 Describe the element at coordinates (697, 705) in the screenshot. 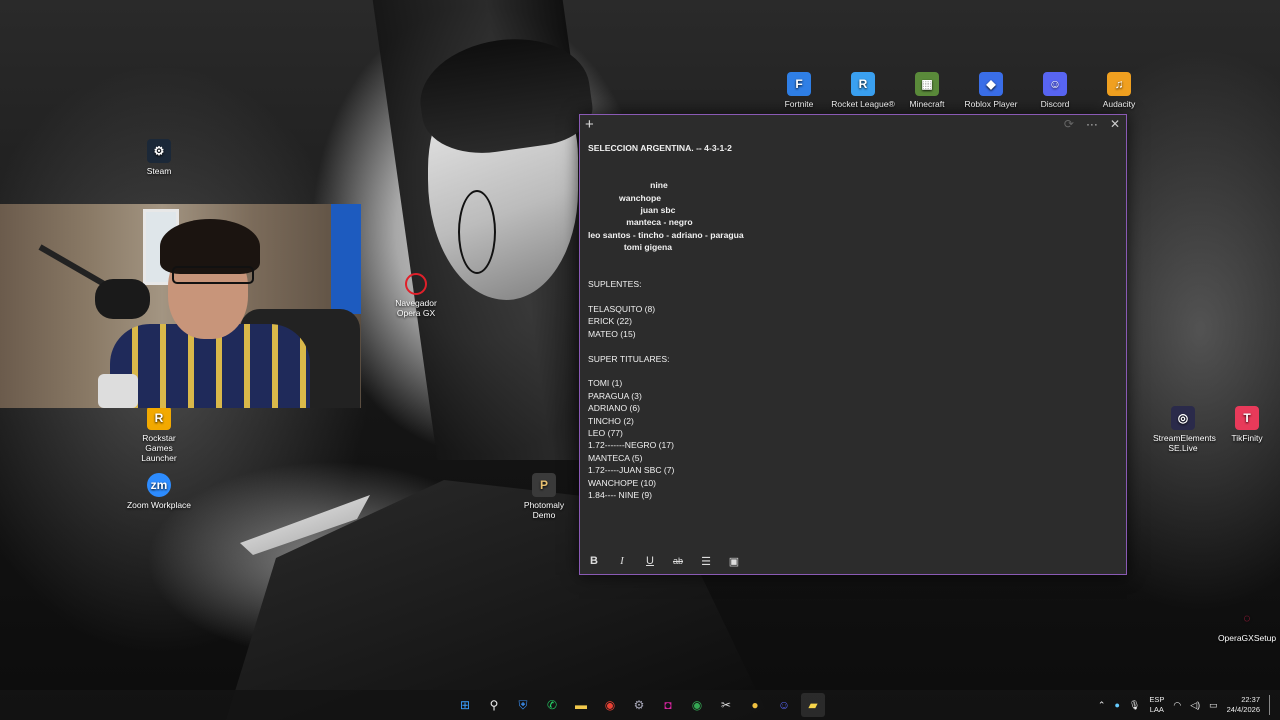

I see `chrome-2-icon: ◉` at that location.